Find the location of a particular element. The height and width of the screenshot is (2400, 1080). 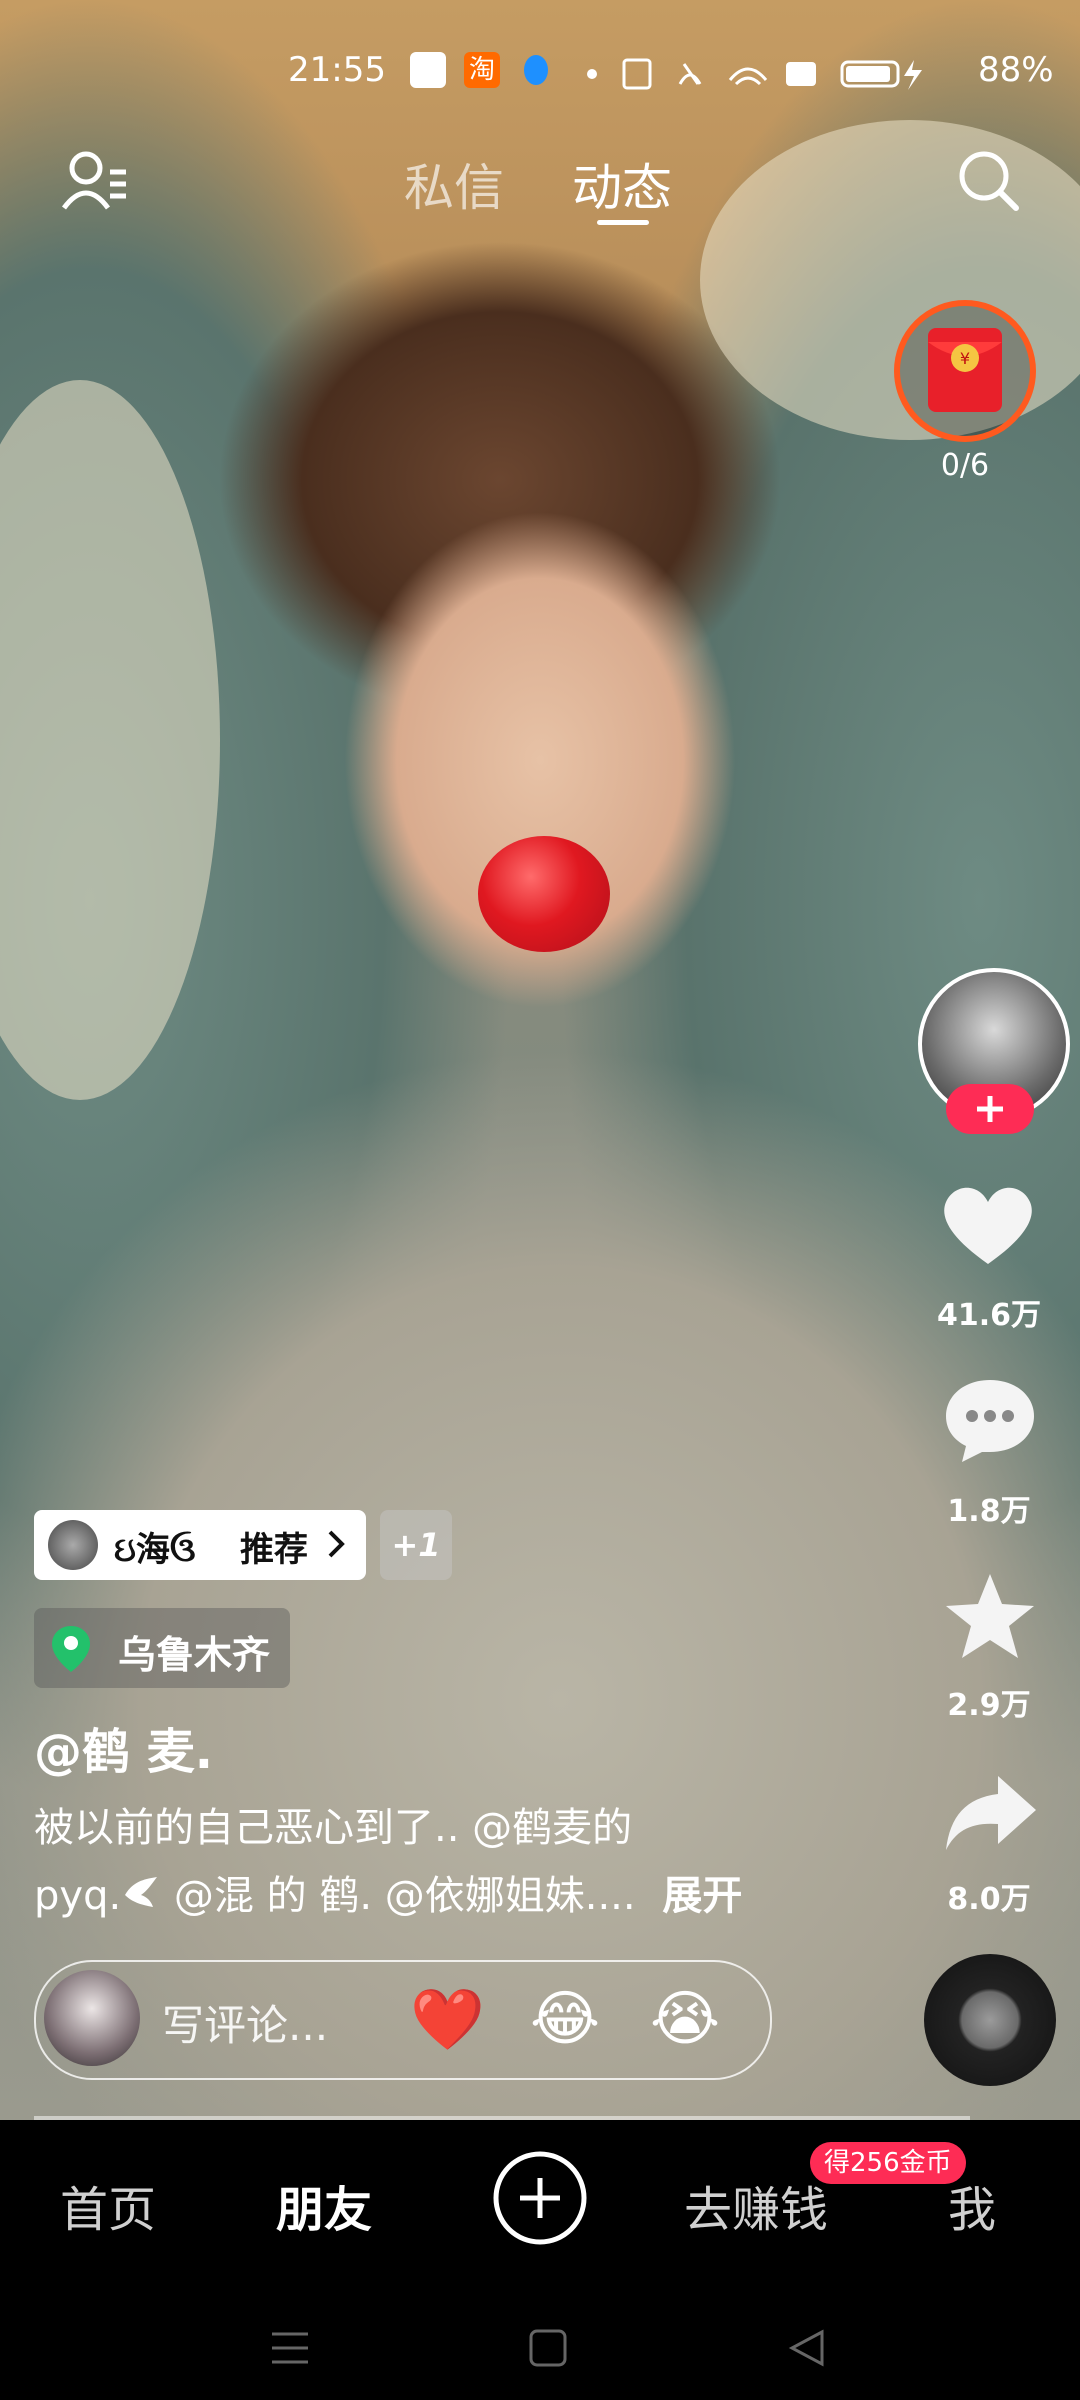

location-pin-icon is located at coordinates (71, 1651).